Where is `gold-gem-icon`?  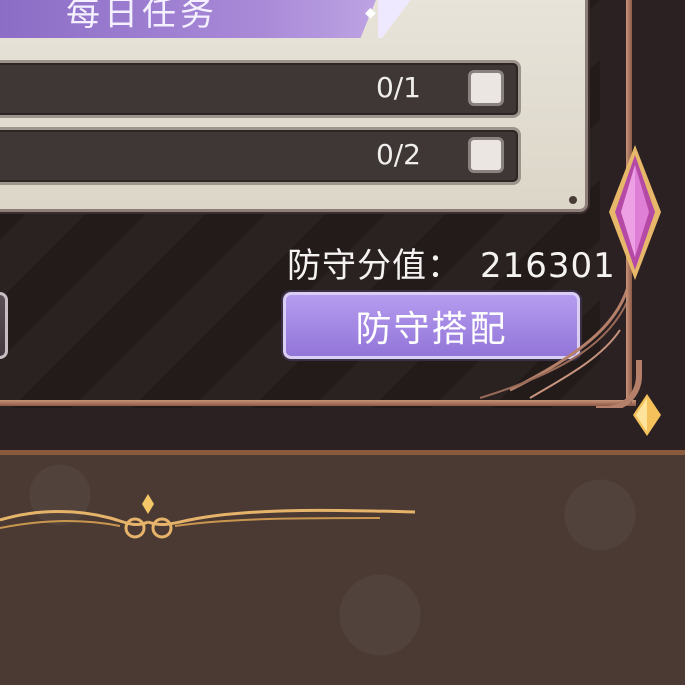
gold-gem-icon is located at coordinates (647, 415).